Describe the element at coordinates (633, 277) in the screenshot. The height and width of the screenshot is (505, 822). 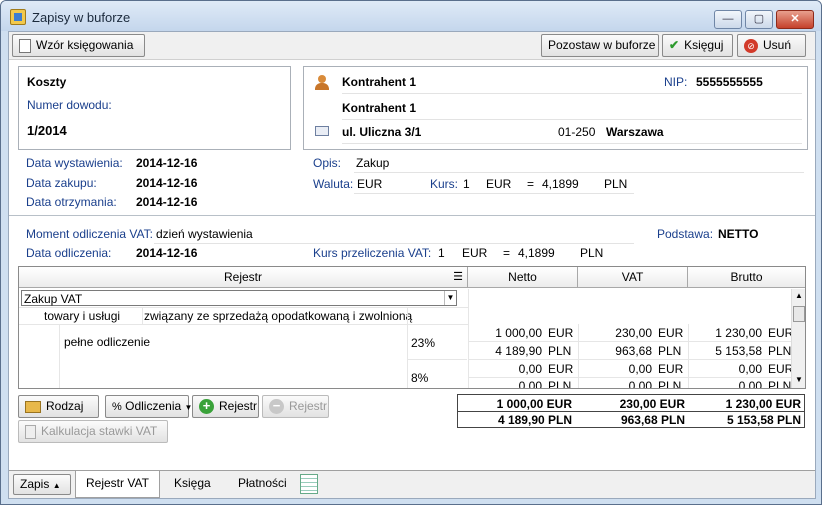
I see `column-header-vat: VAT` at that location.